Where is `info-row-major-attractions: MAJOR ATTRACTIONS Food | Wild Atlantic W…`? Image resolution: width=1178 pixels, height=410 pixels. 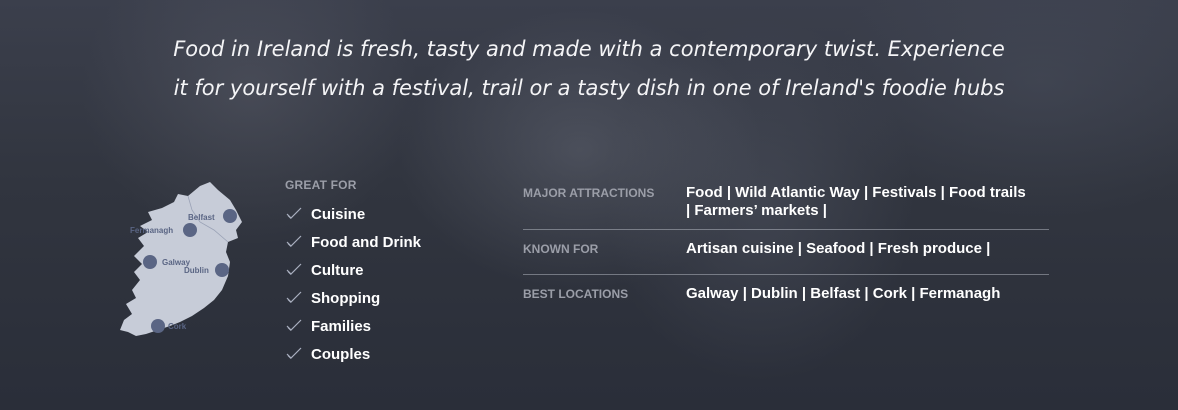 info-row-major-attractions: MAJOR ATTRACTIONS Food | Wild Atlantic W… is located at coordinates (786, 205).